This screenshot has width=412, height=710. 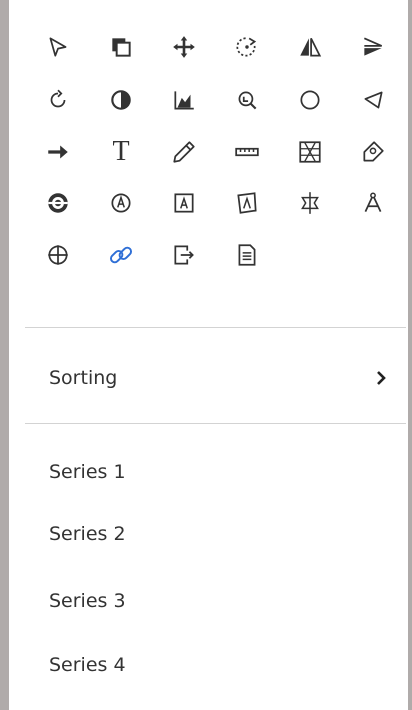 I want to click on sorting-label: Sorting, so click(x=83, y=378).